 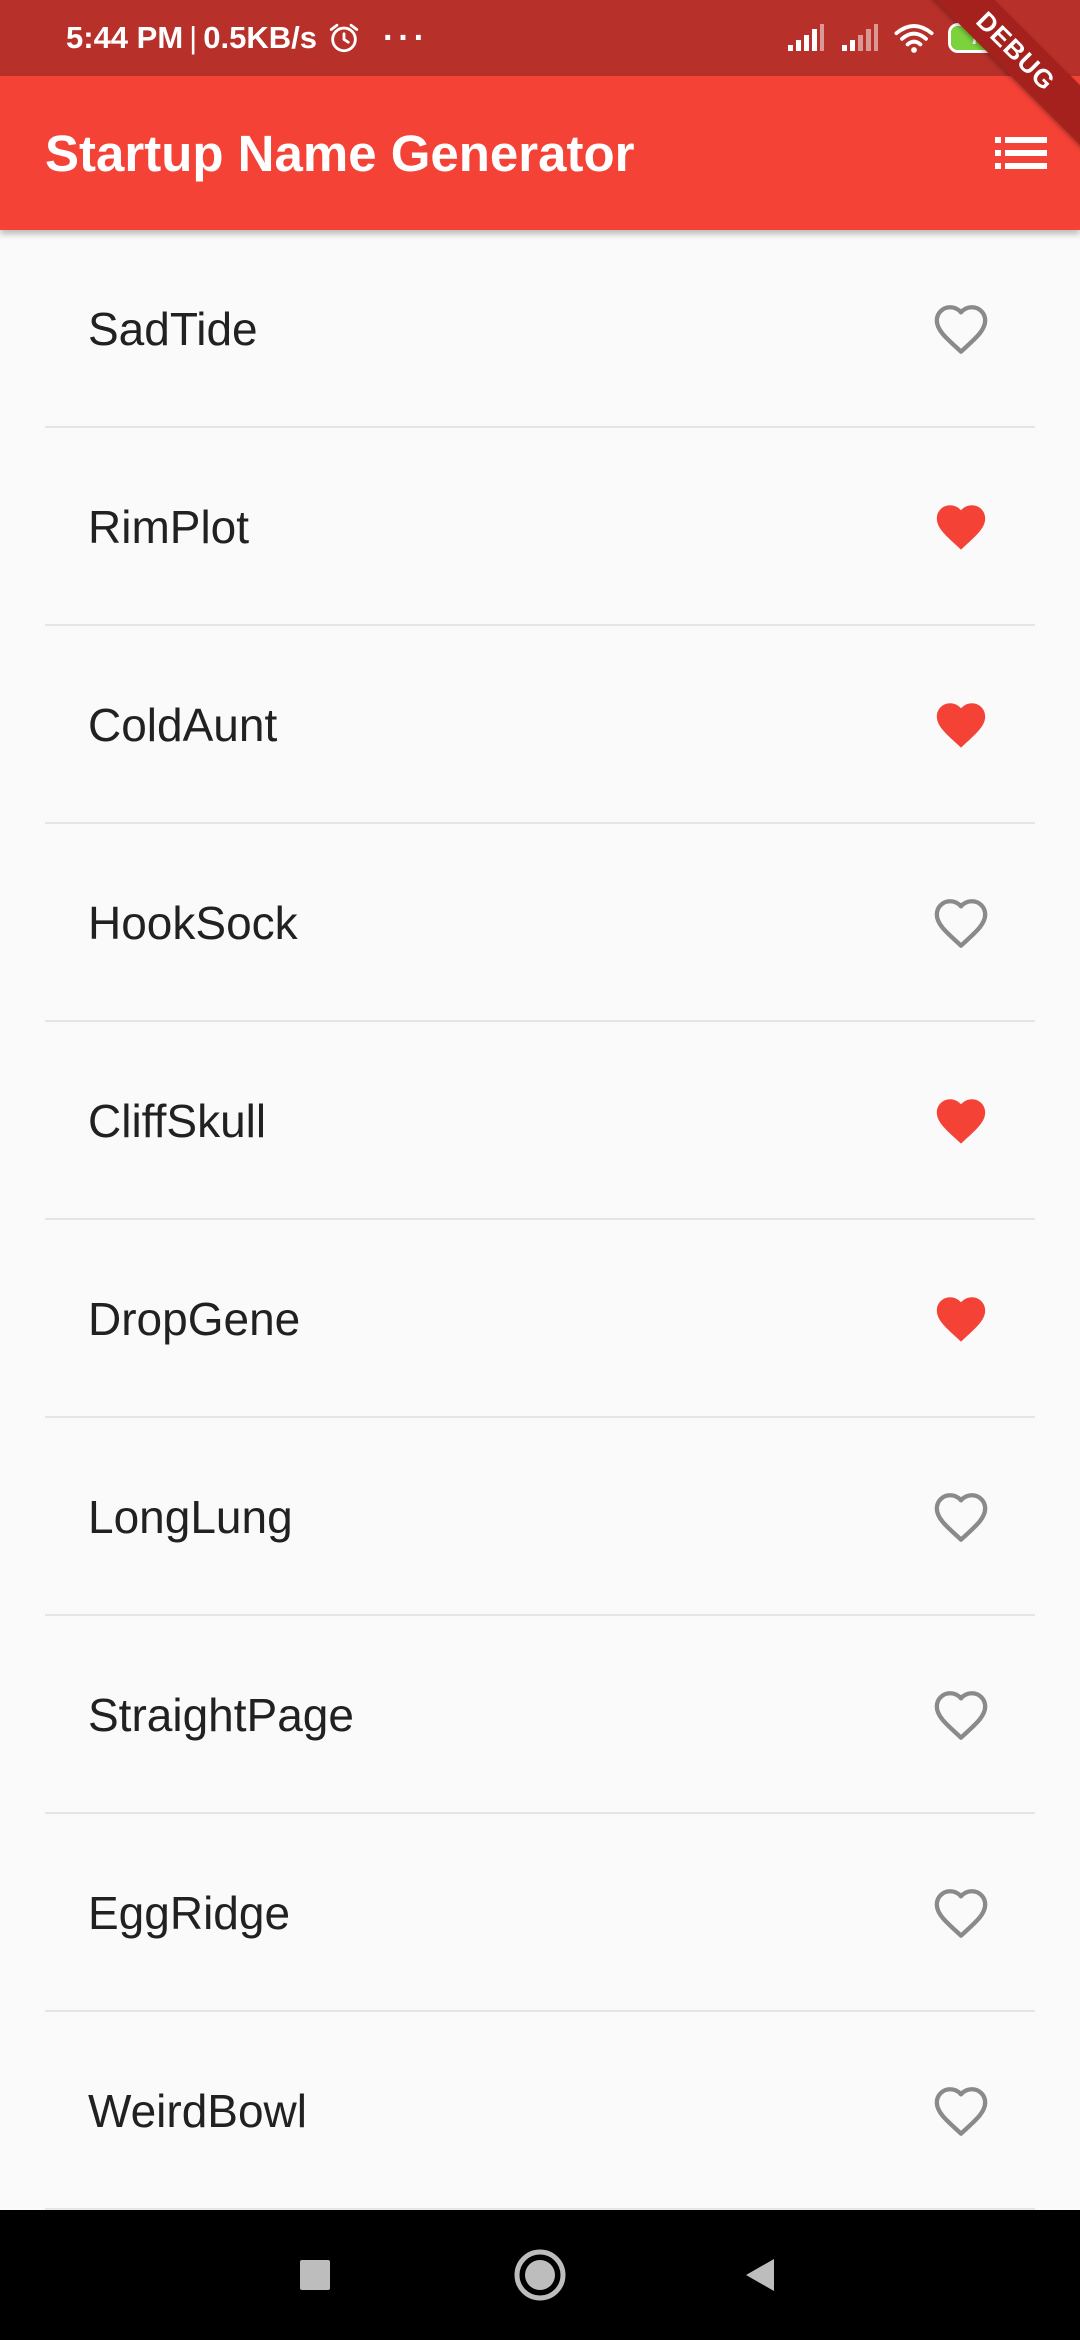 I want to click on list-item: DropGene, so click(x=540, y=1319).